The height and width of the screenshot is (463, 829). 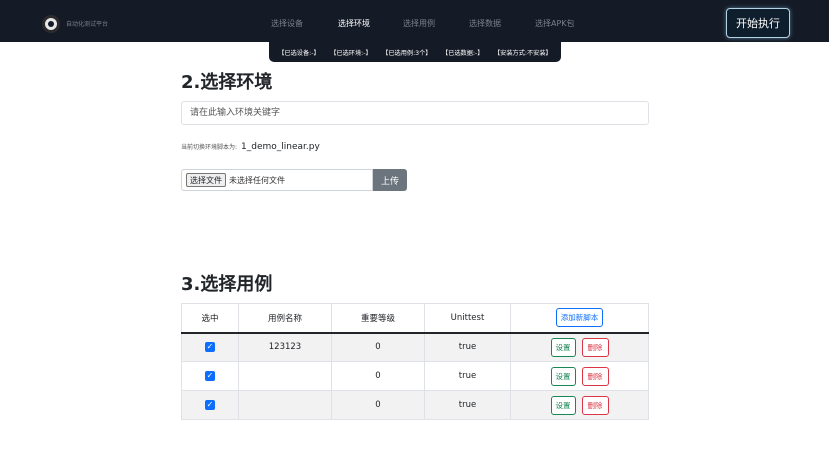 I want to click on current-env-label: 当前切换环境脚本为:, so click(x=209, y=147).